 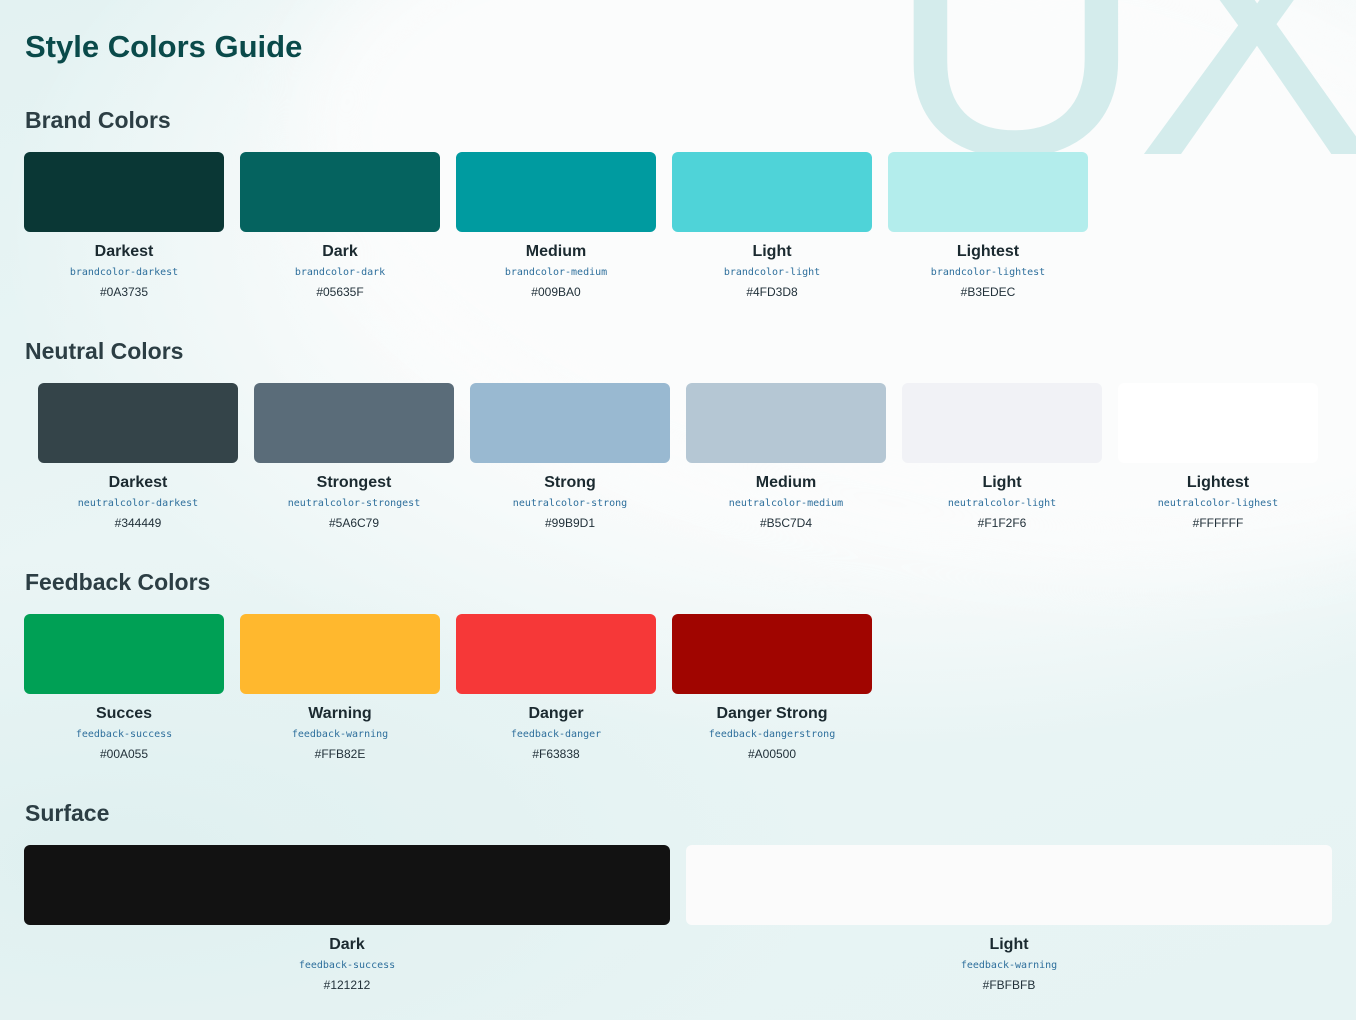 I want to click on swatch-token: neutralcolor-strong, so click(x=570, y=503).